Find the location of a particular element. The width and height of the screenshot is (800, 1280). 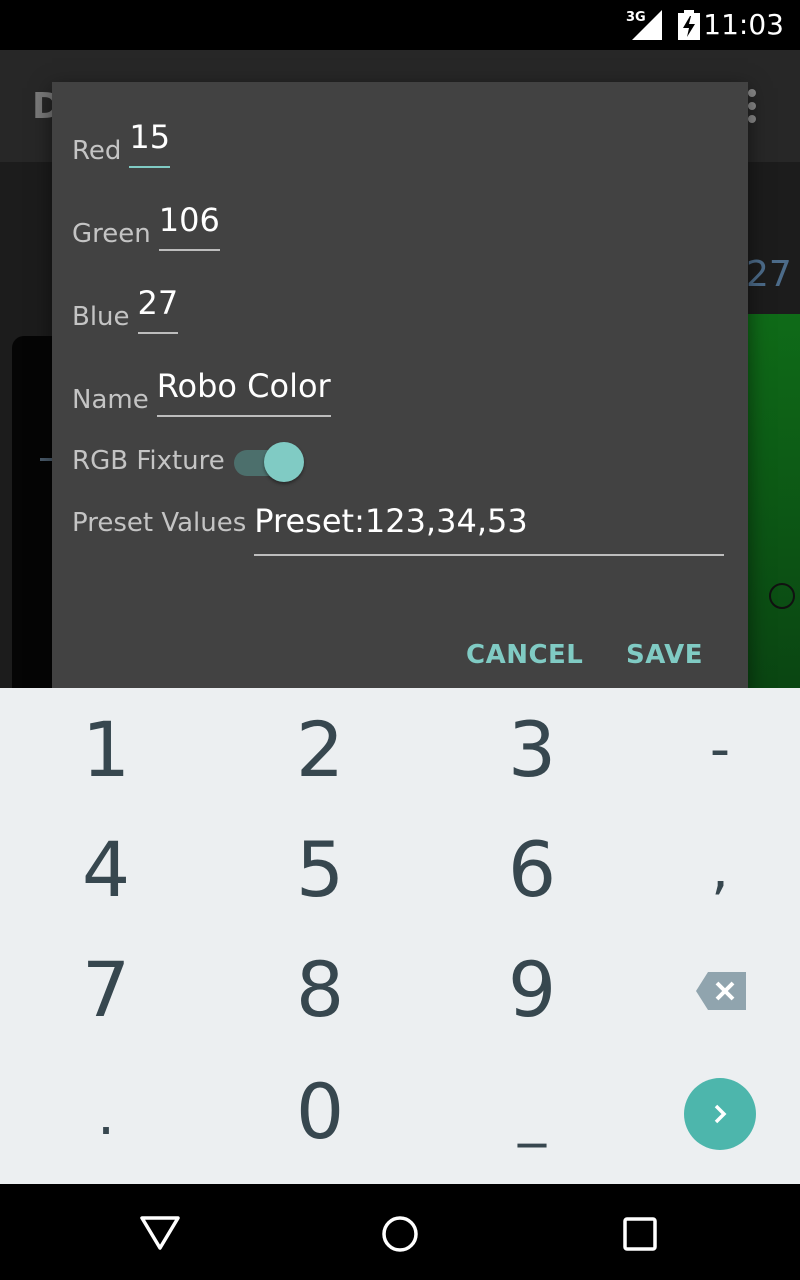

name-field-row: Name Robo Color is located at coordinates (201, 392).